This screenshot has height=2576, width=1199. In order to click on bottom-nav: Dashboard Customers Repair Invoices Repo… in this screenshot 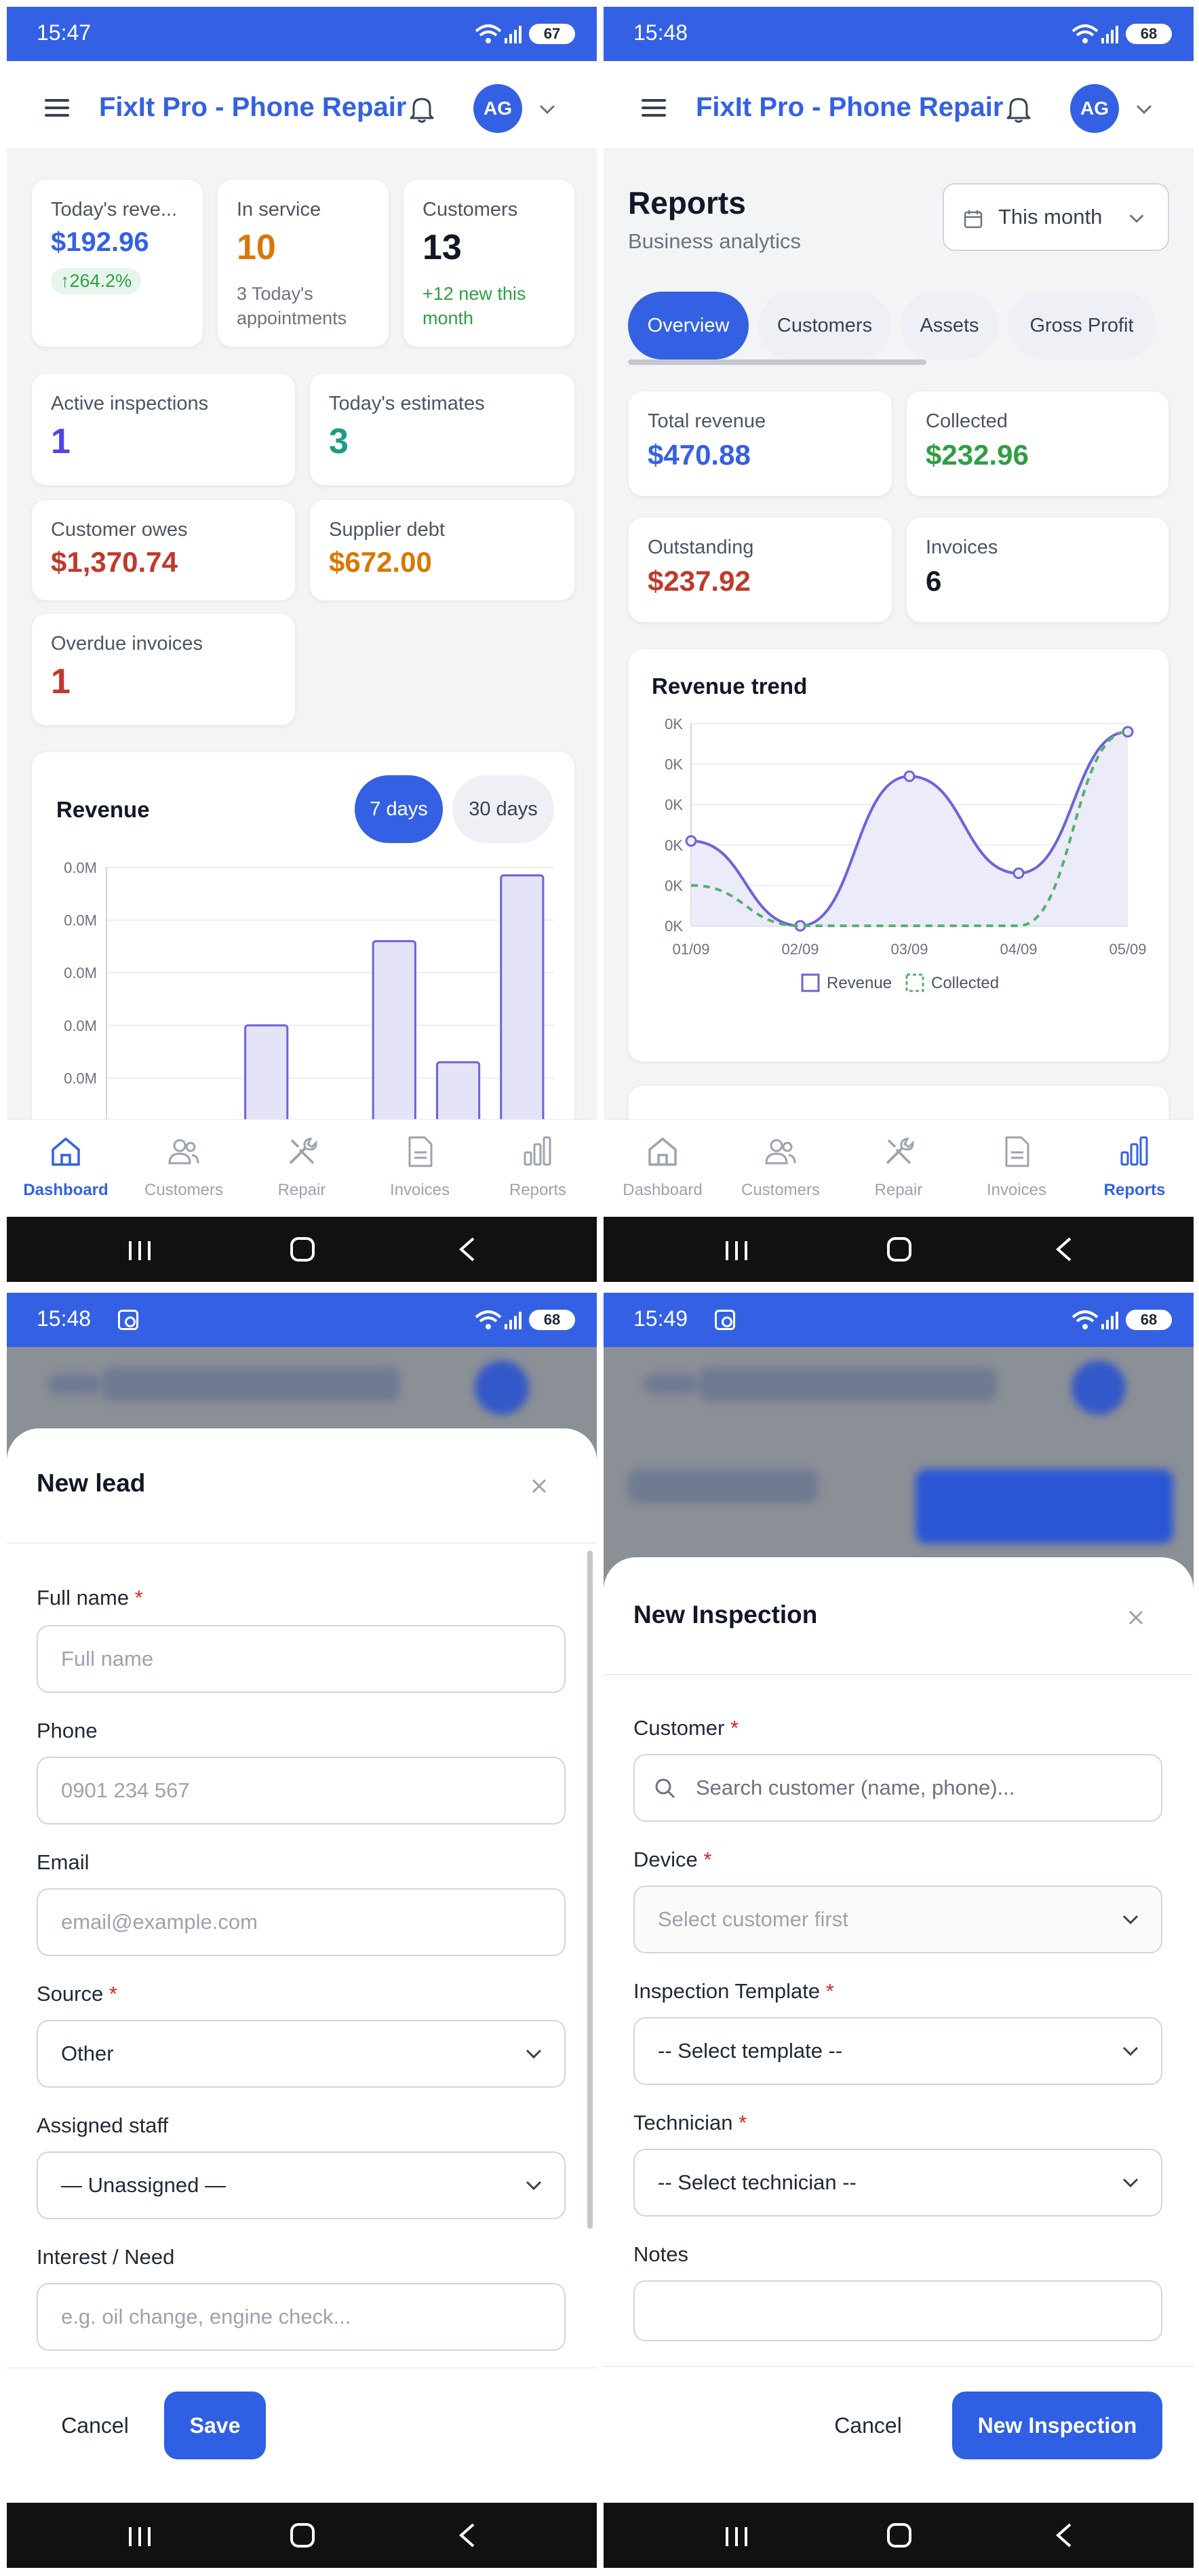, I will do `click(302, 1168)`.